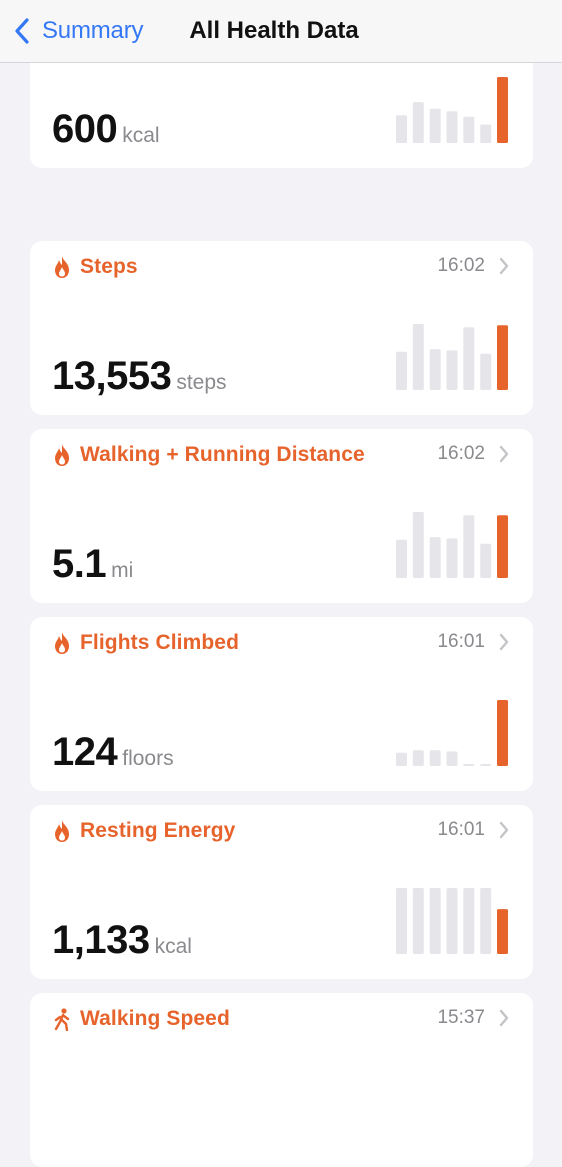 The image size is (562, 1167). Describe the element at coordinates (281, 516) in the screenshot. I see `card-walking-running-distance: Walking + Running Distance 16:02 5.1 mi` at that location.